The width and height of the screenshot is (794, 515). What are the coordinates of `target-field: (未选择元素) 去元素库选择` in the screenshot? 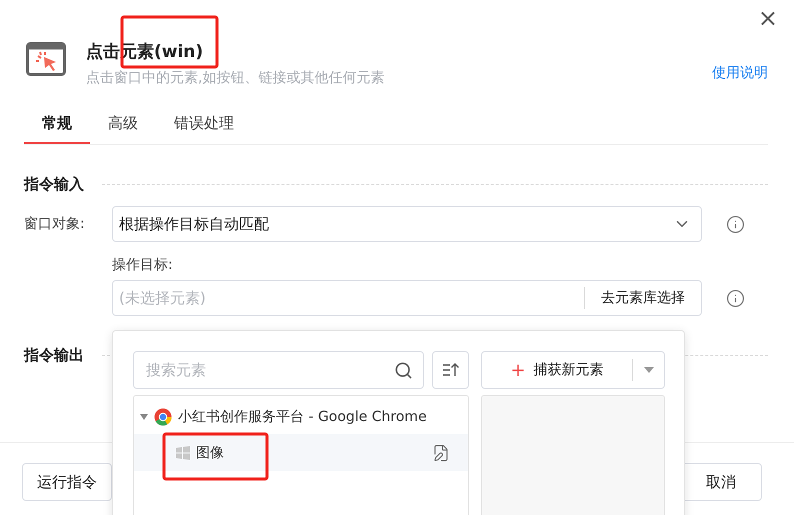 It's located at (407, 298).